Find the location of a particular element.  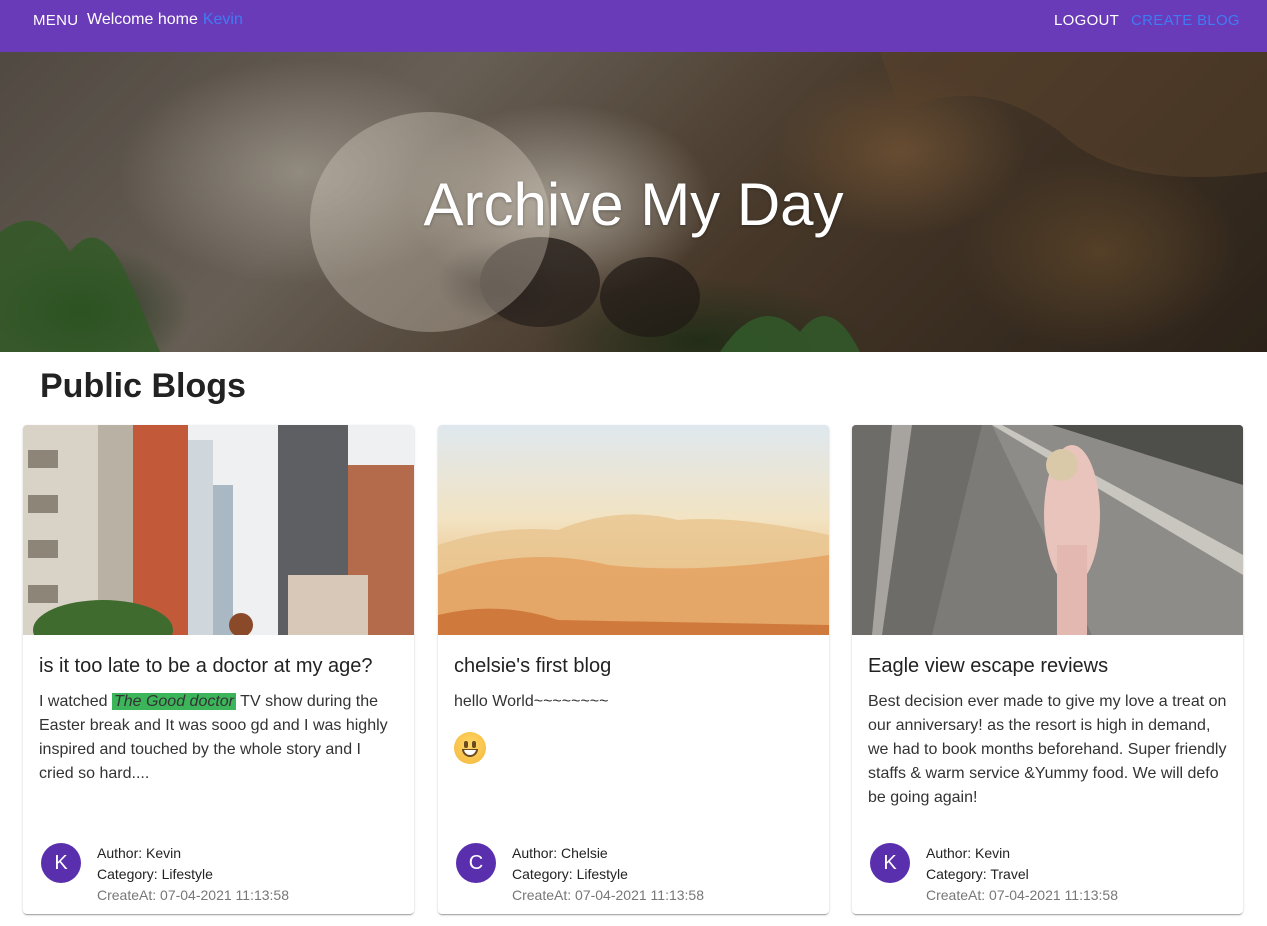

blog-title: chelsie's first blog is located at coordinates (533, 666).